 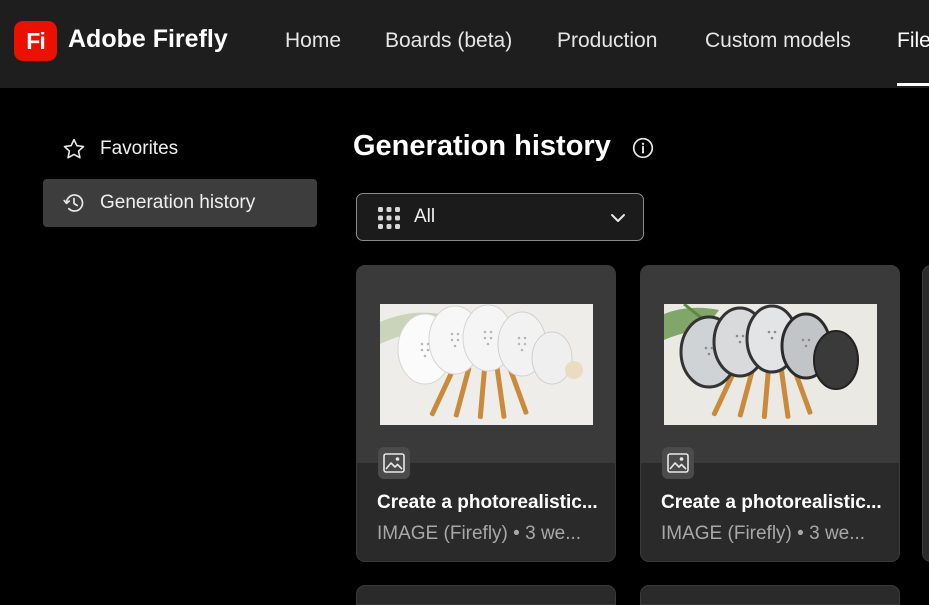 I want to click on info-icon, so click(x=643, y=148).